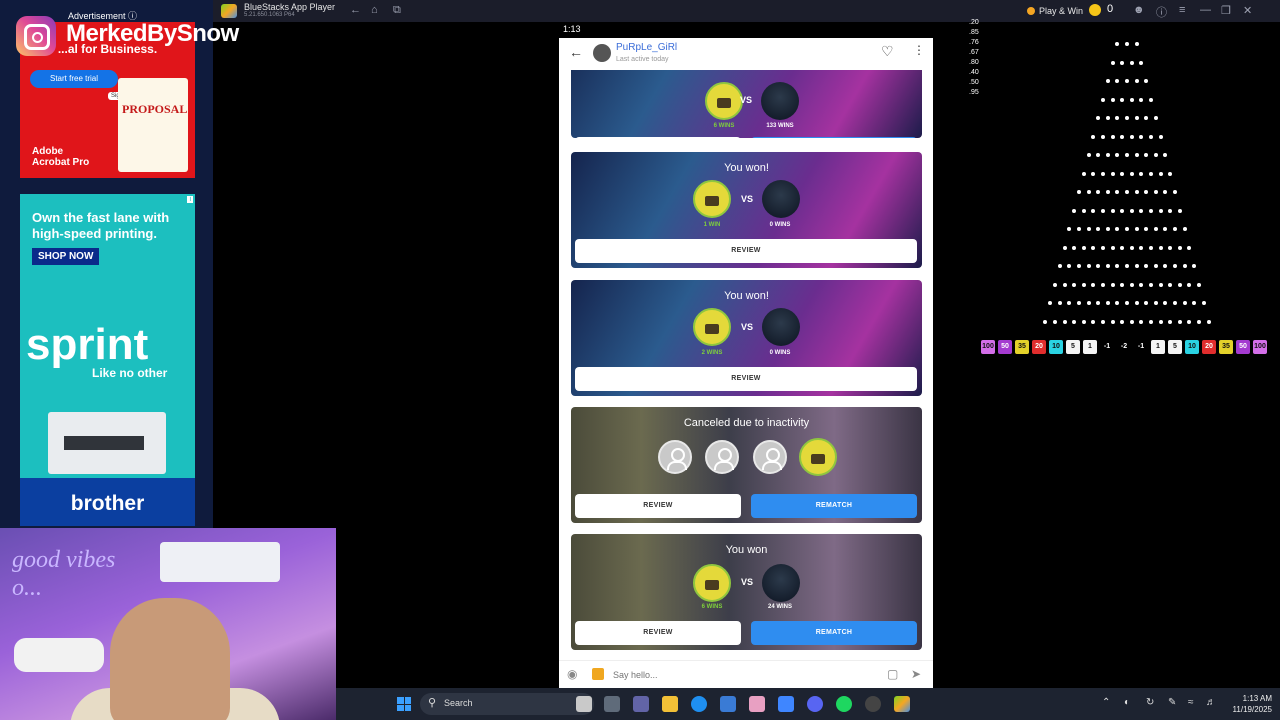 Image resolution: width=1280 pixels, height=720 pixels. I want to click on tray-chevron-icon: ⌃, so click(1106, 702).